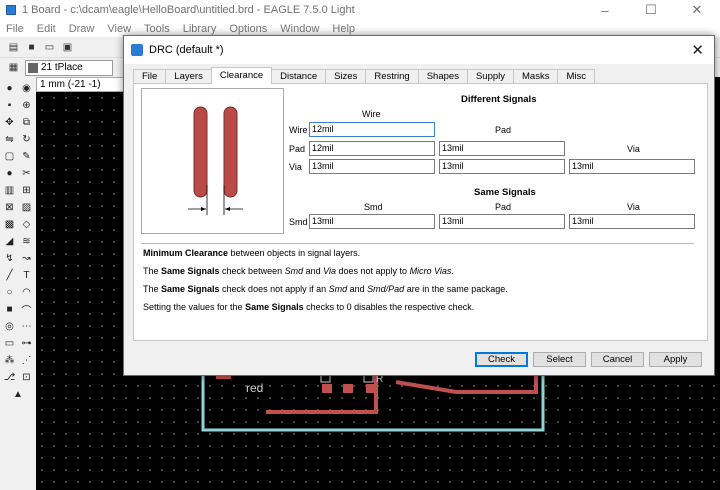 Image resolution: width=720 pixels, height=490 pixels. I want to click on cancel-button: Cancel, so click(617, 359).